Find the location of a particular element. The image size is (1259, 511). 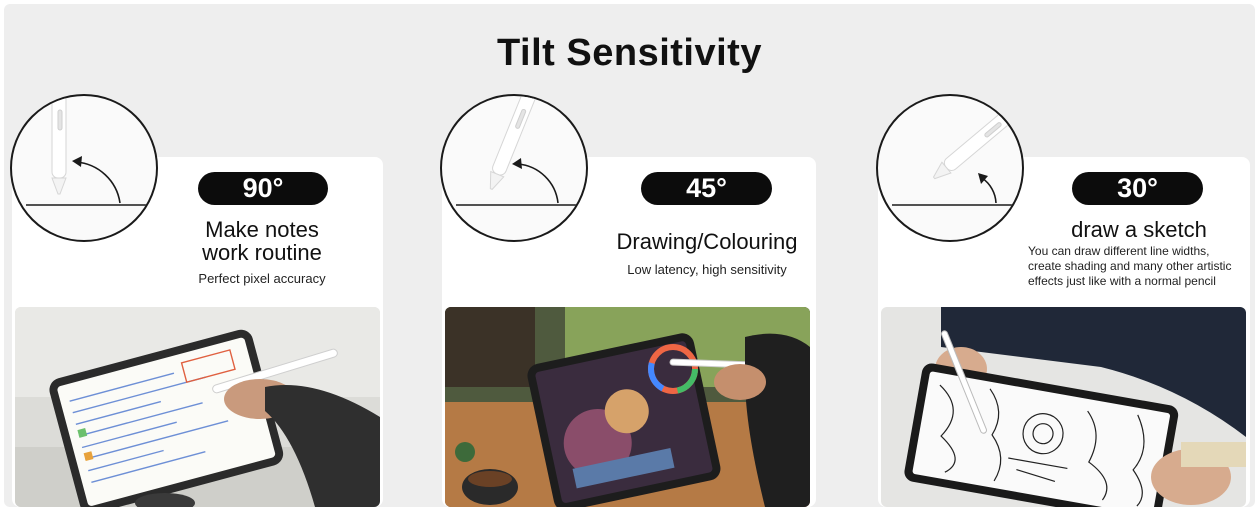

feature-subtitle: Perfect pixel accuracy is located at coordinates (262, 278).